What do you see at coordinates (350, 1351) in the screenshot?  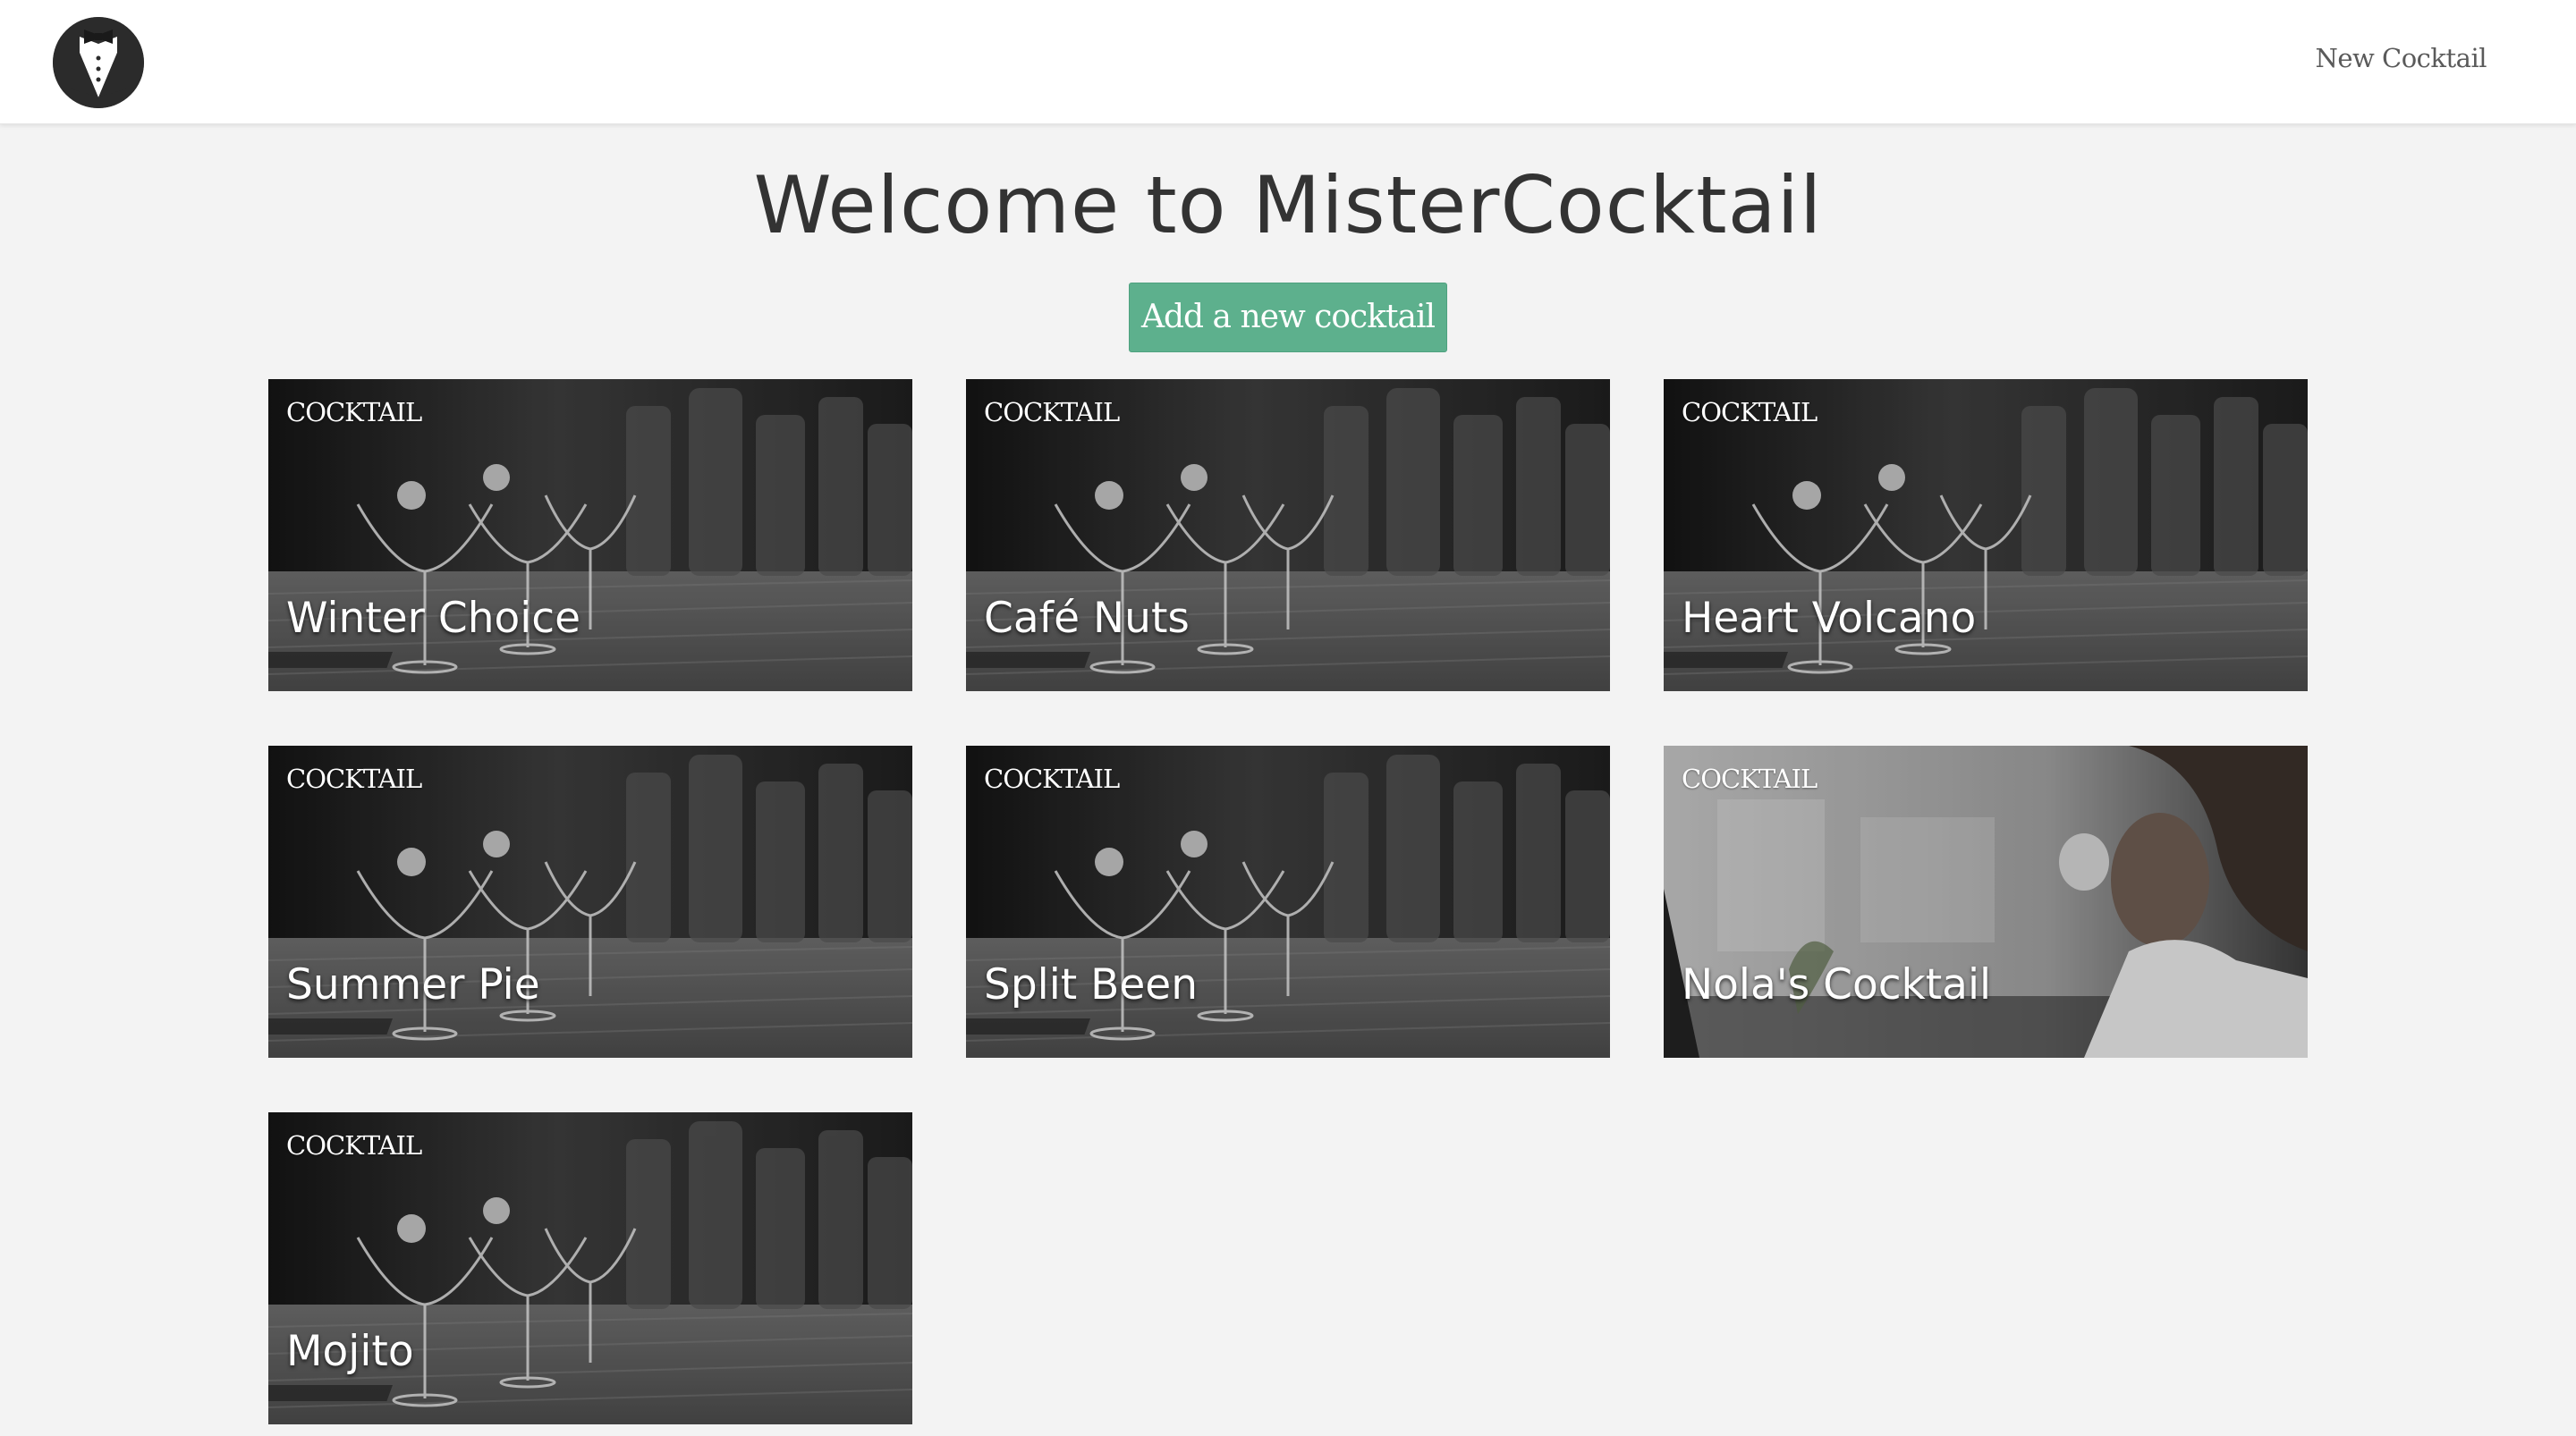 I see `card-title: Mojito` at bounding box center [350, 1351].